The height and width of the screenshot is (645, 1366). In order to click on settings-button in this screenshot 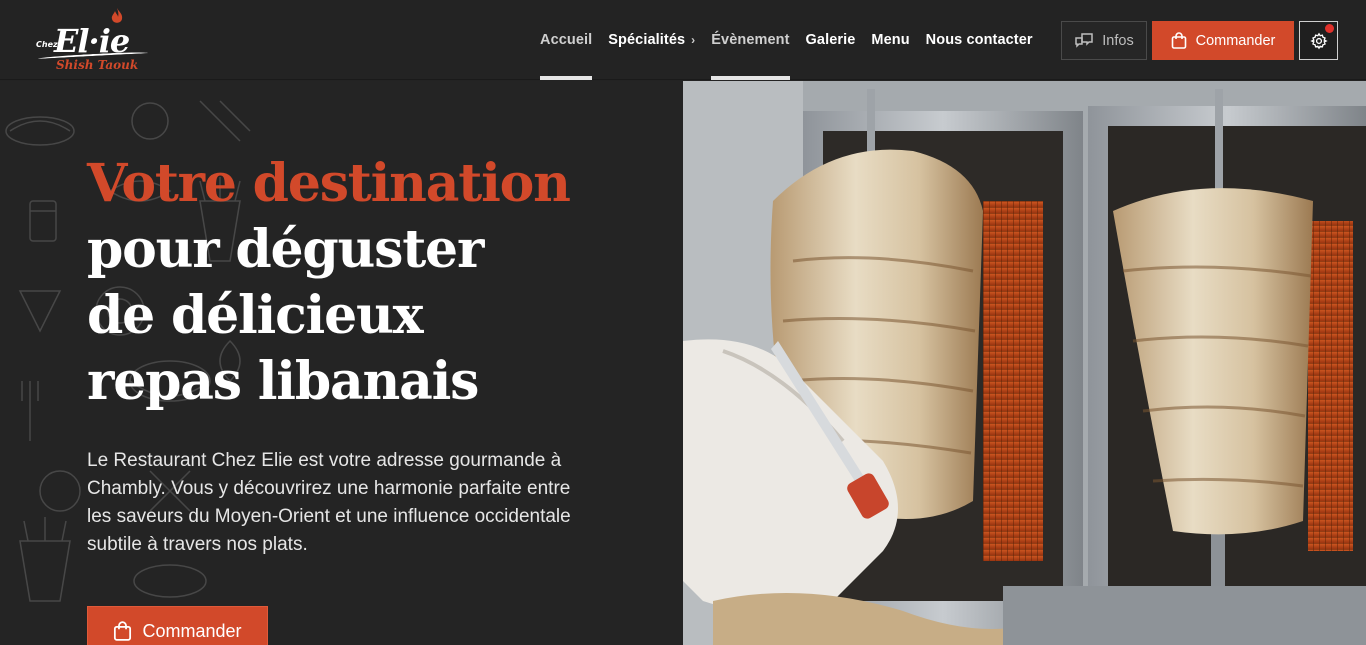, I will do `click(1318, 40)`.